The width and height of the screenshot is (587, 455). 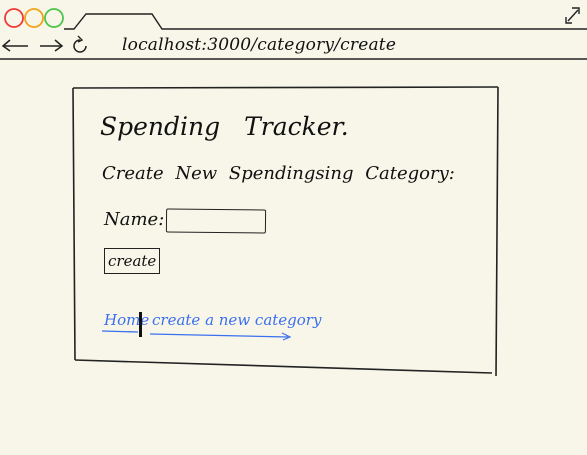 What do you see at coordinates (219, 335) in the screenshot?
I see `create-category-link-underline` at bounding box center [219, 335].